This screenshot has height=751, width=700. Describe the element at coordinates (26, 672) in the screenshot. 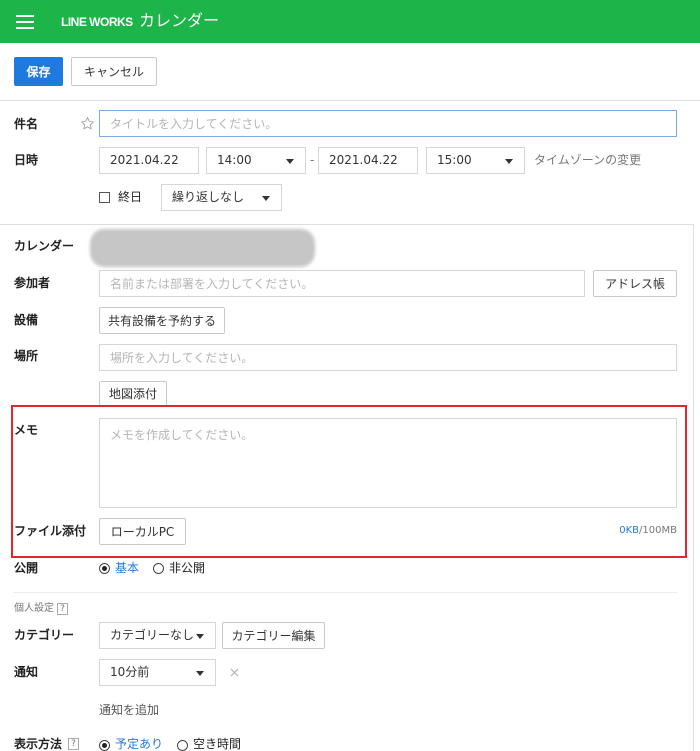

I see `notification-label: 通知` at that location.